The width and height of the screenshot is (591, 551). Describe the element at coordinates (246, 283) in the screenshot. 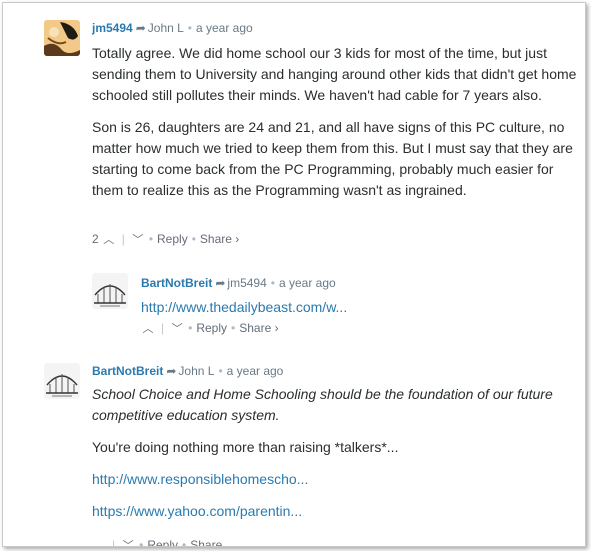

I see `reply-to-name: jm5494` at that location.